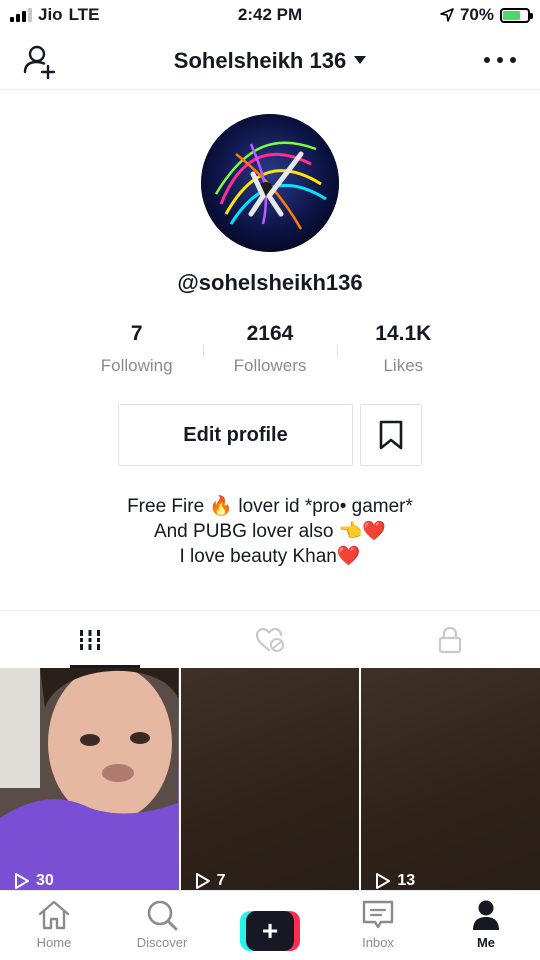 The width and height of the screenshot is (540, 960). I want to click on page-title: Sohelsheikh 136, so click(260, 60).